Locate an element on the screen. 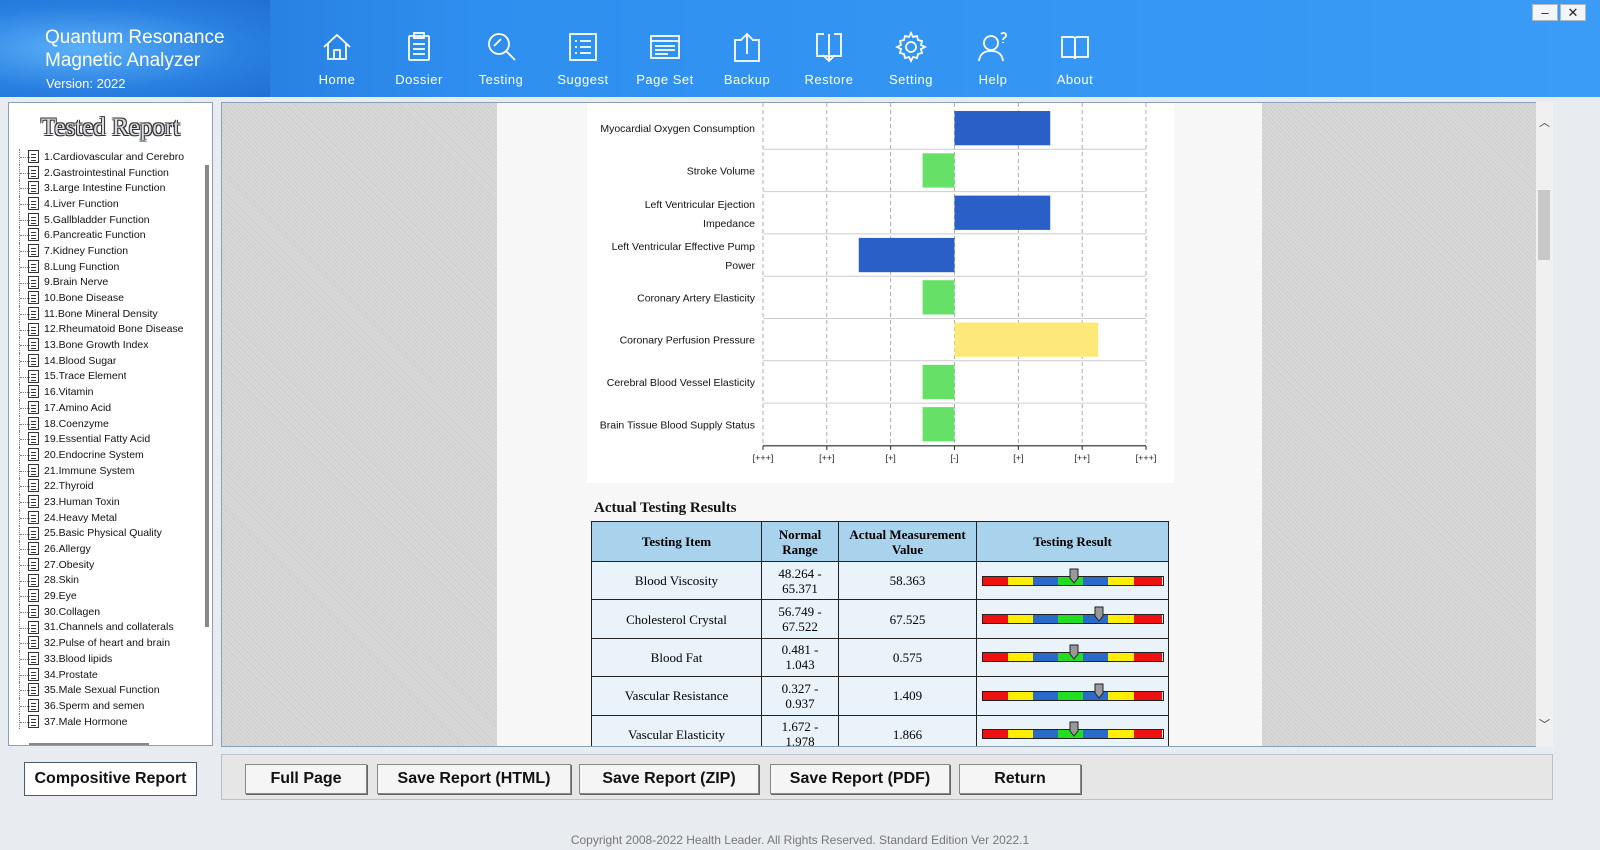 The width and height of the screenshot is (1600, 850). scroll-down-icon: ﹀ is located at coordinates (1544, 725).